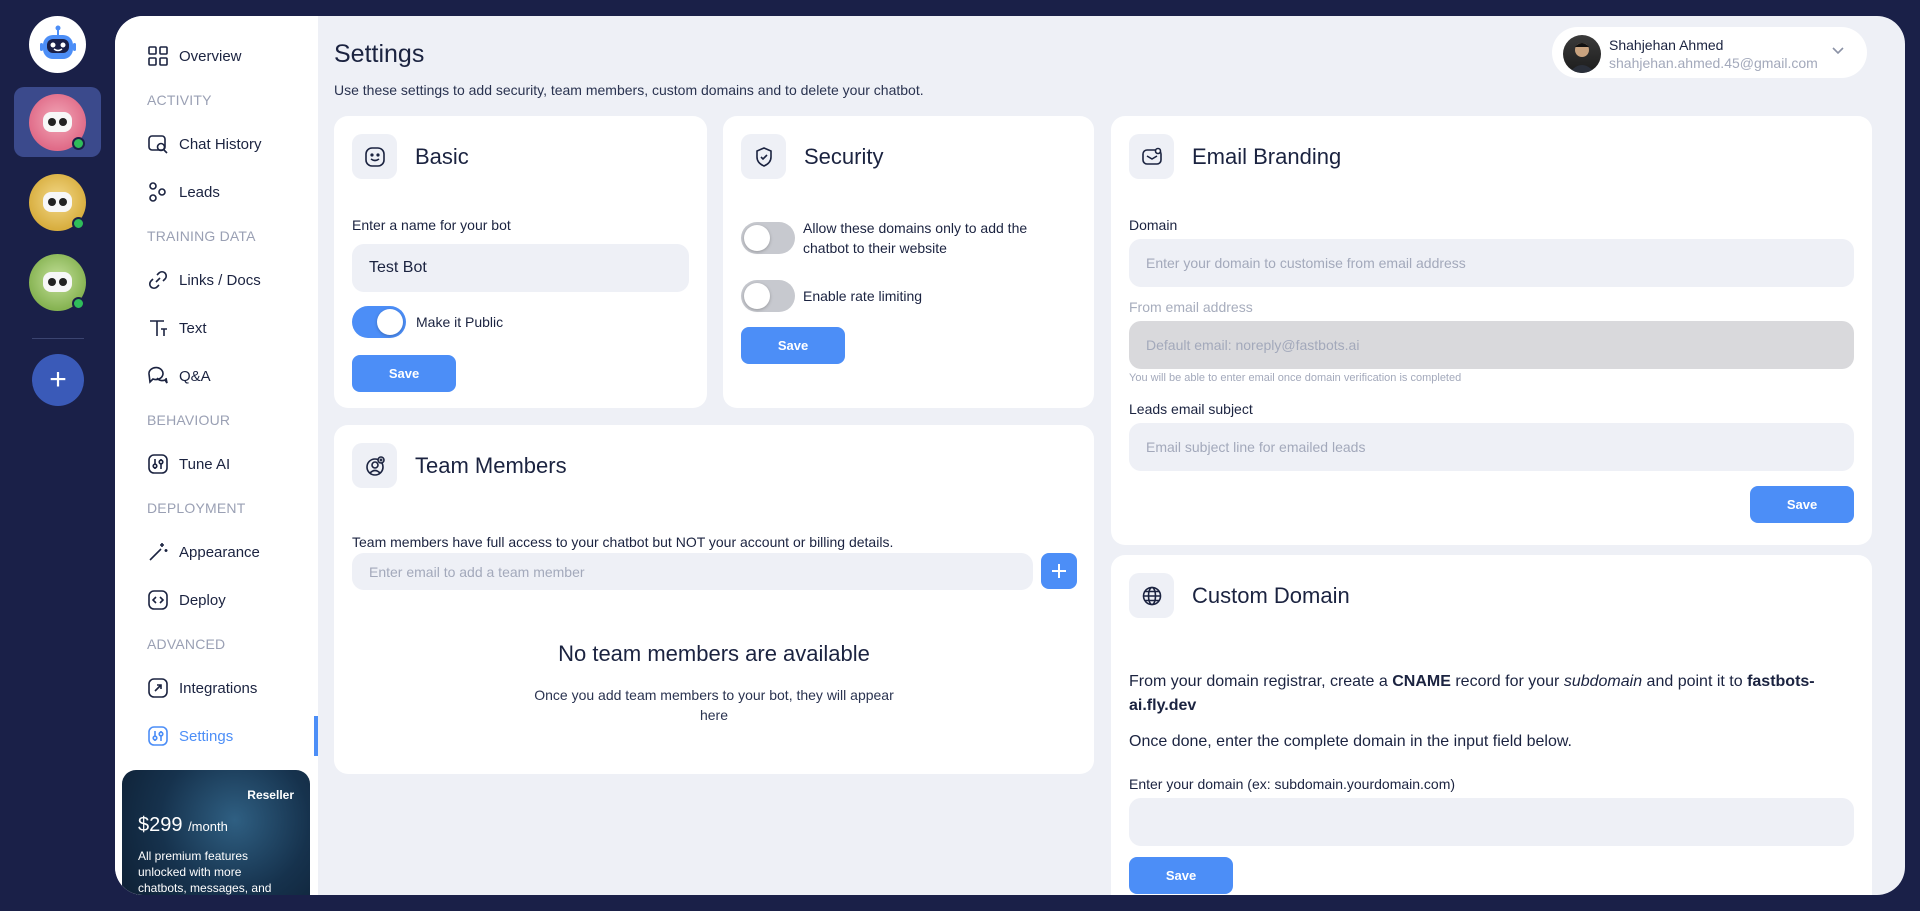  Describe the element at coordinates (863, 296) in the screenshot. I see `rate-limiting-label: Enable rate limiting` at that location.